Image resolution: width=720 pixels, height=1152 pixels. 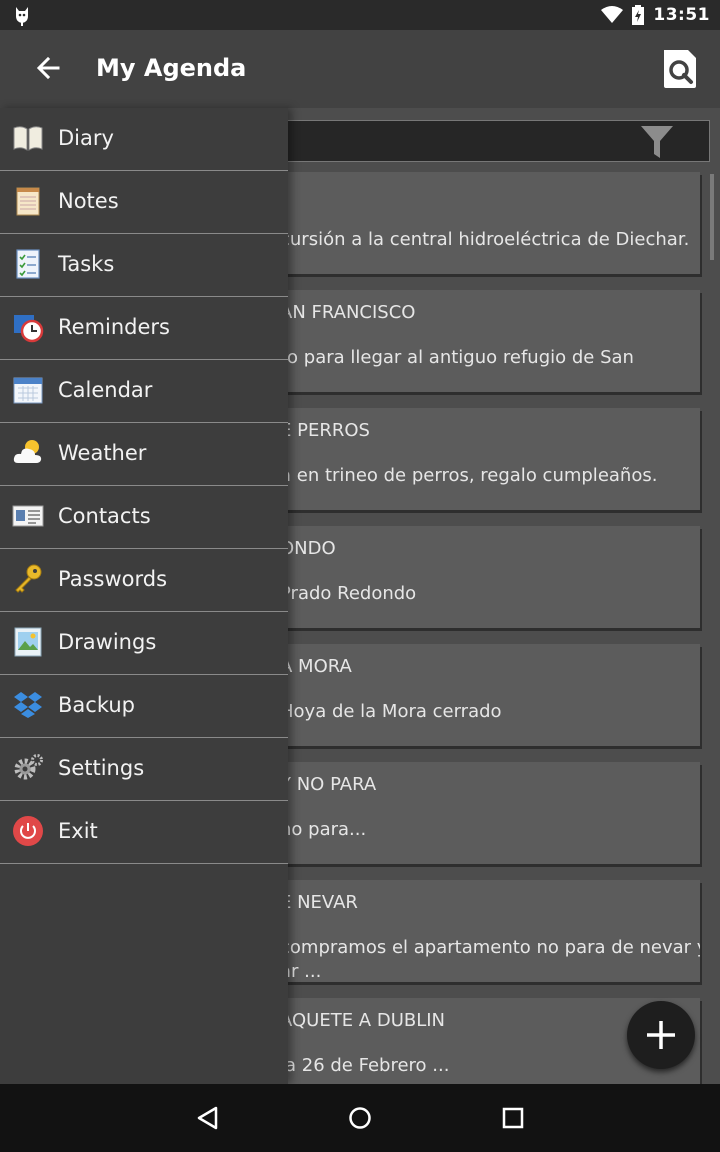 I want to click on alarm-clock-icon, so click(x=29, y=329).